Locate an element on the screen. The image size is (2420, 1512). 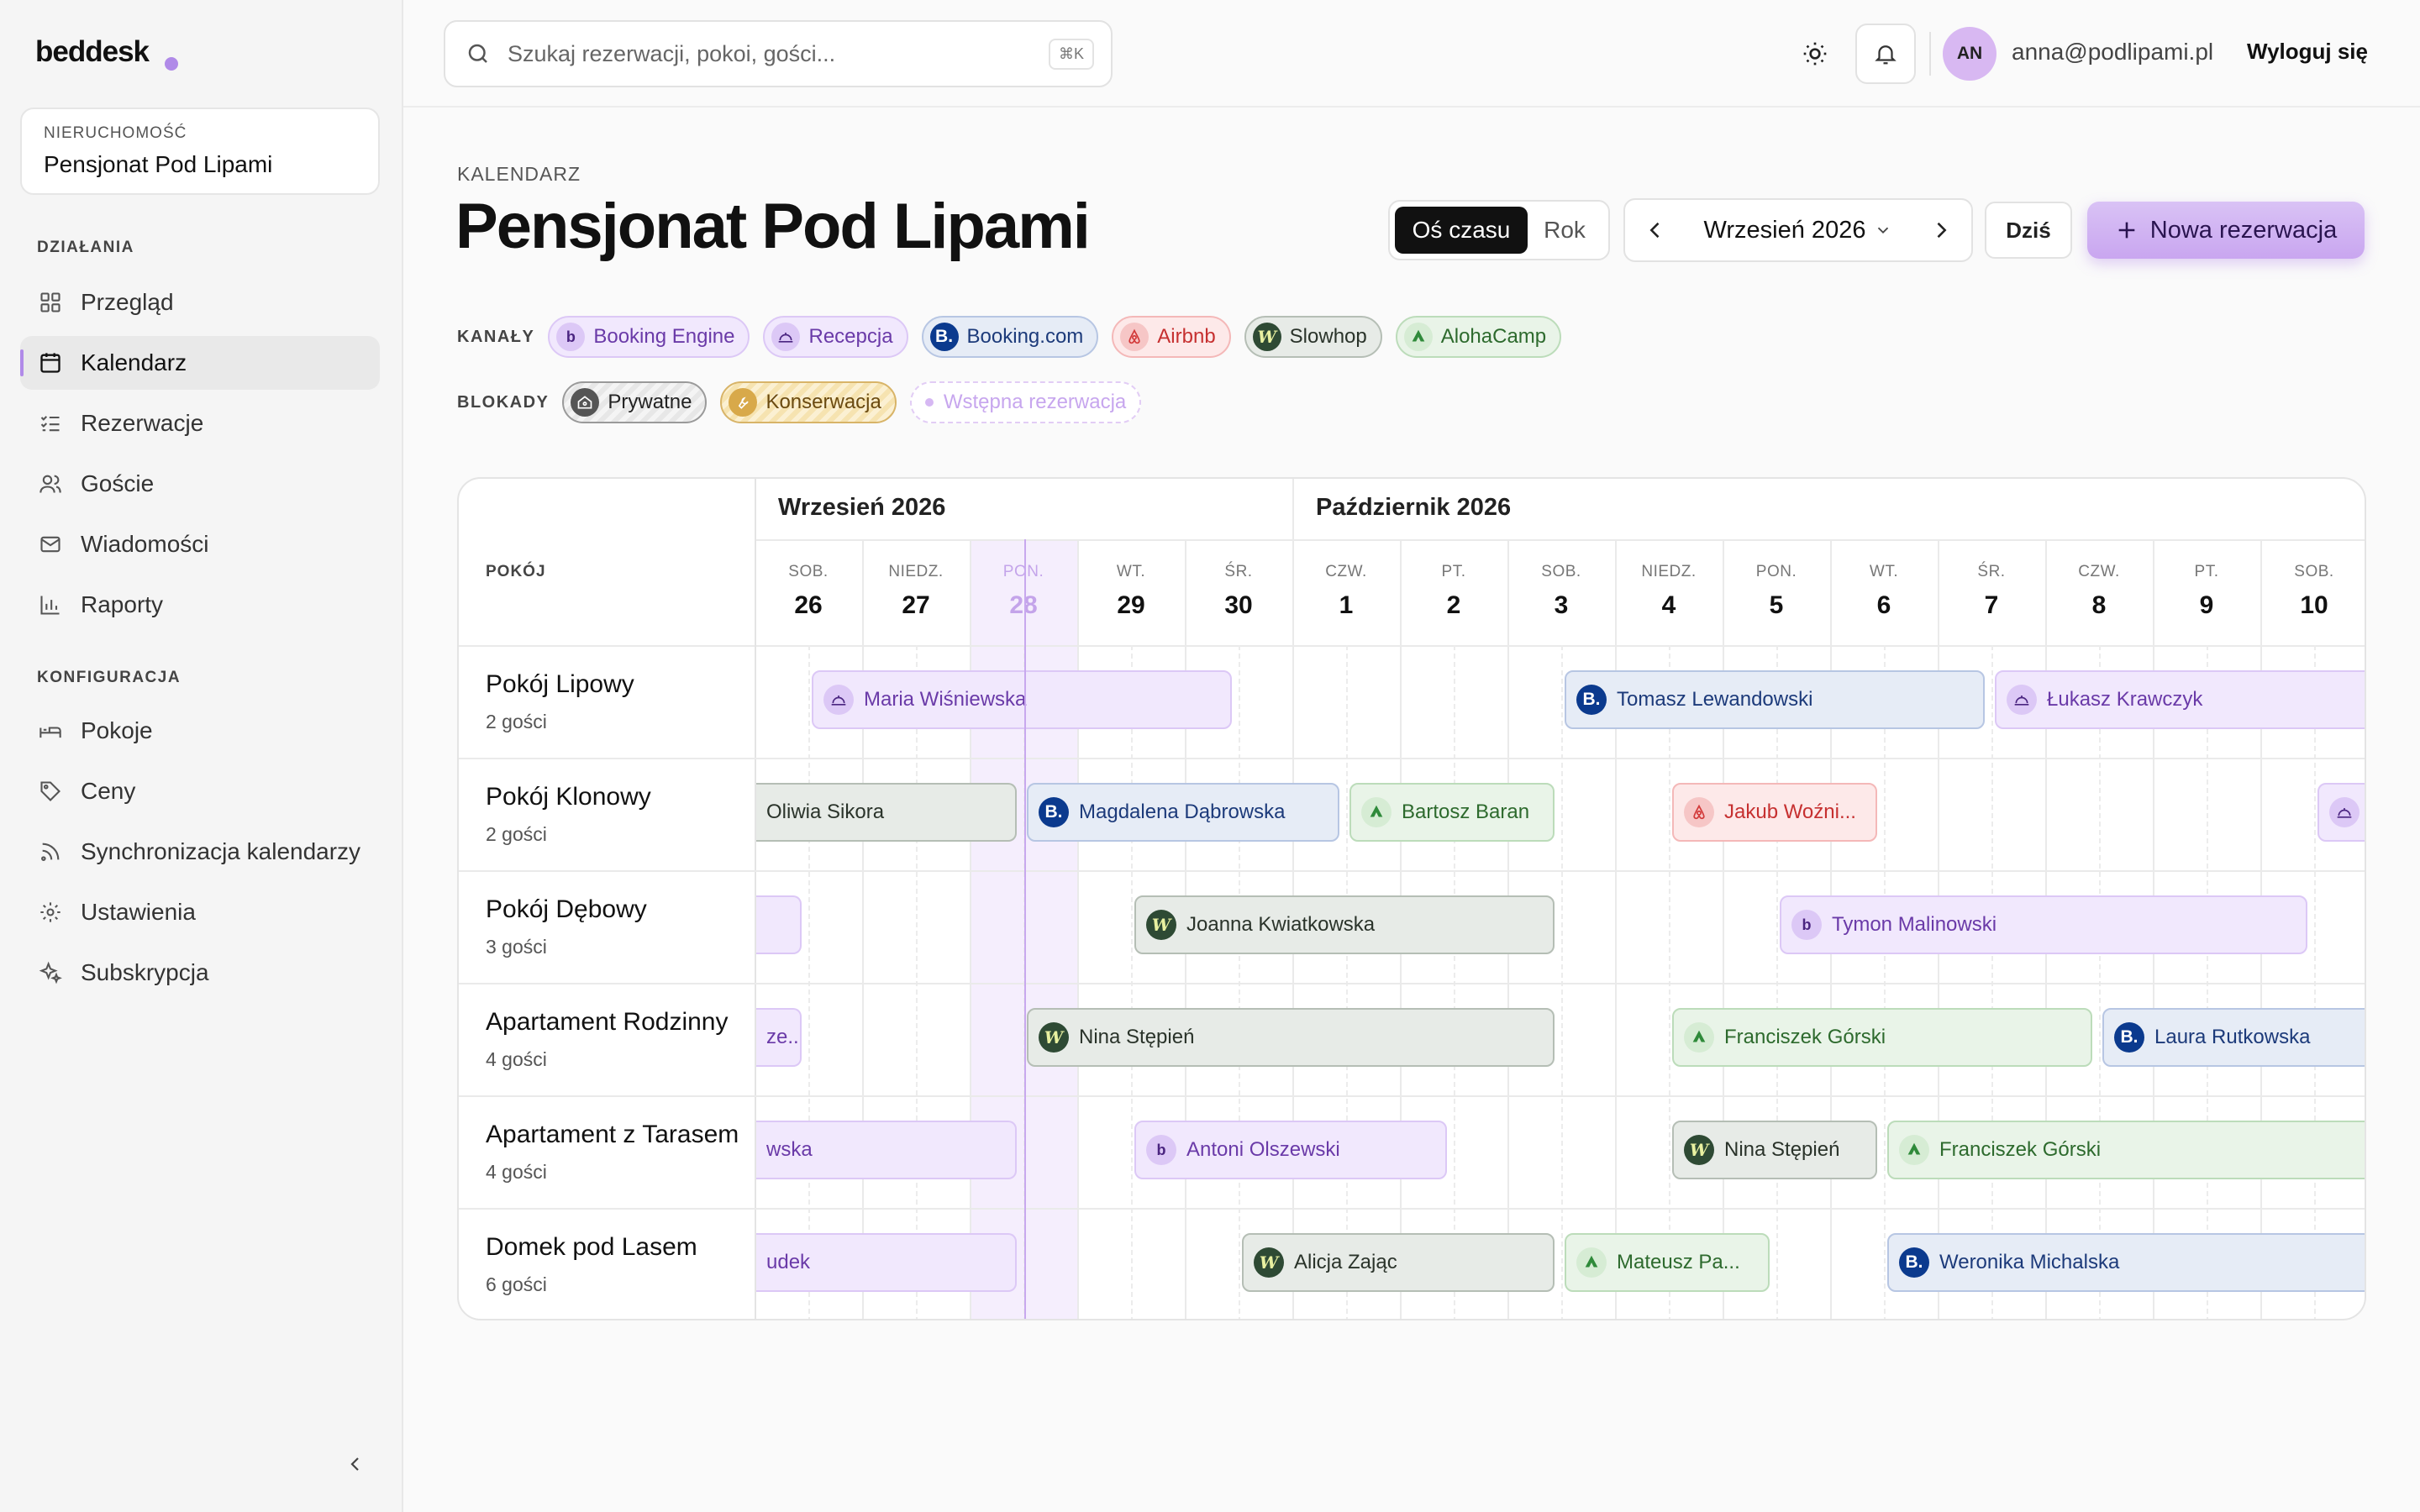
room-row-label: Domek pod Lasem 6 gości is located at coordinates (591, 1264).